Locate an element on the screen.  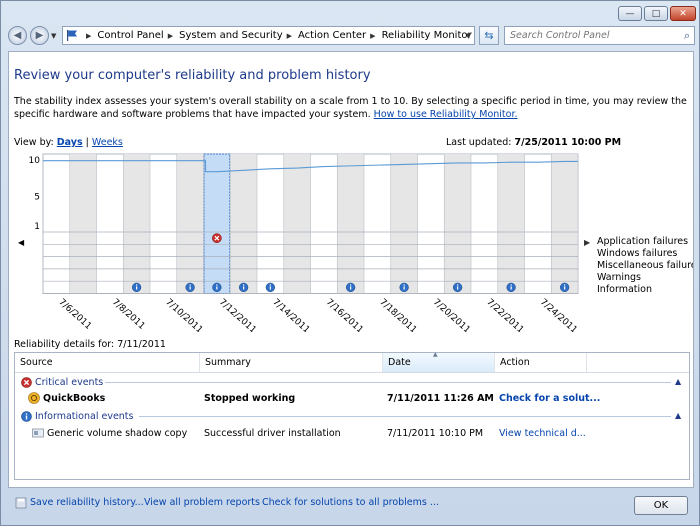
group-informational-events: Informational events is located at coordinates (346, 416).